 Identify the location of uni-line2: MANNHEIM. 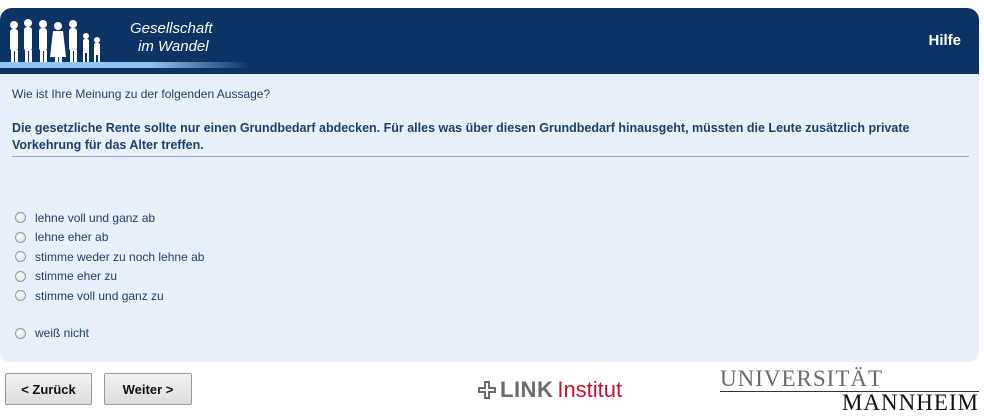
(910, 402).